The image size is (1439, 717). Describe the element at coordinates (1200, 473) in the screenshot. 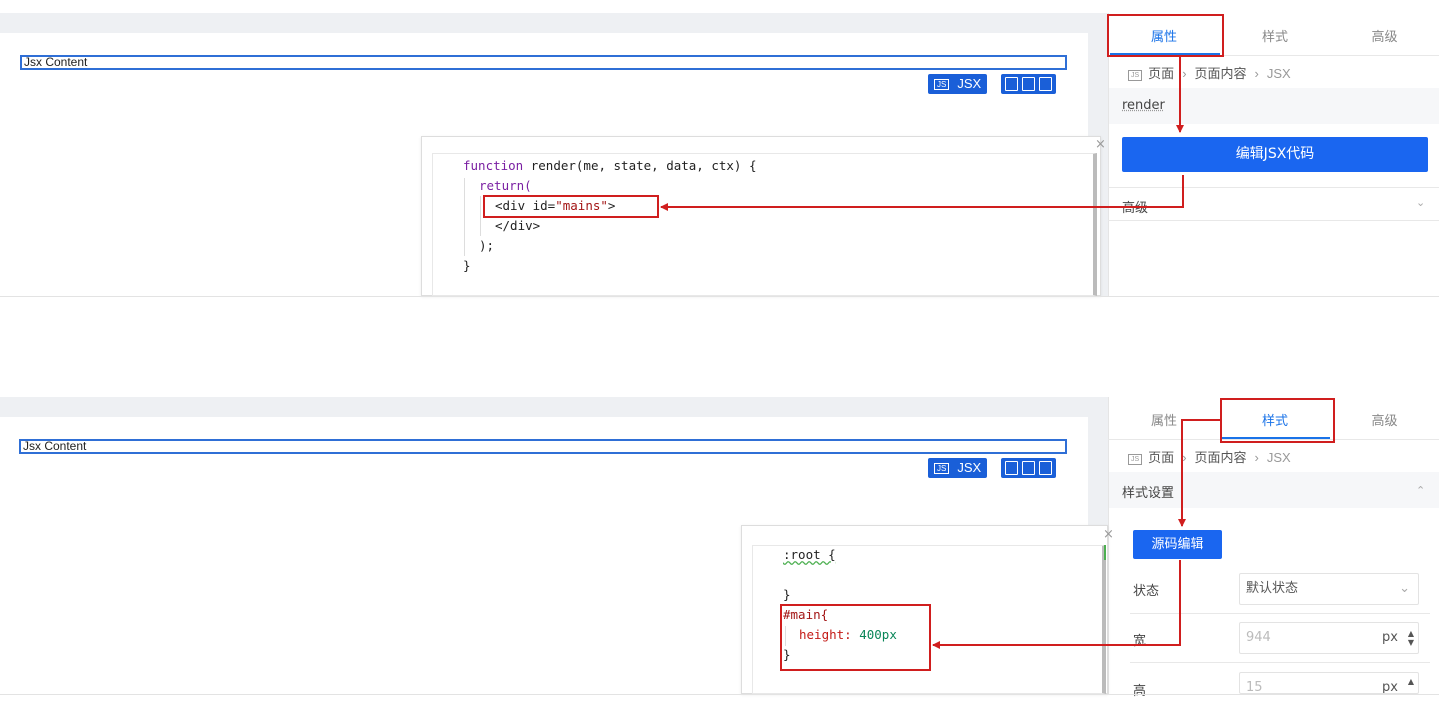

I see `arrow-style-tab-to-source-edit` at that location.